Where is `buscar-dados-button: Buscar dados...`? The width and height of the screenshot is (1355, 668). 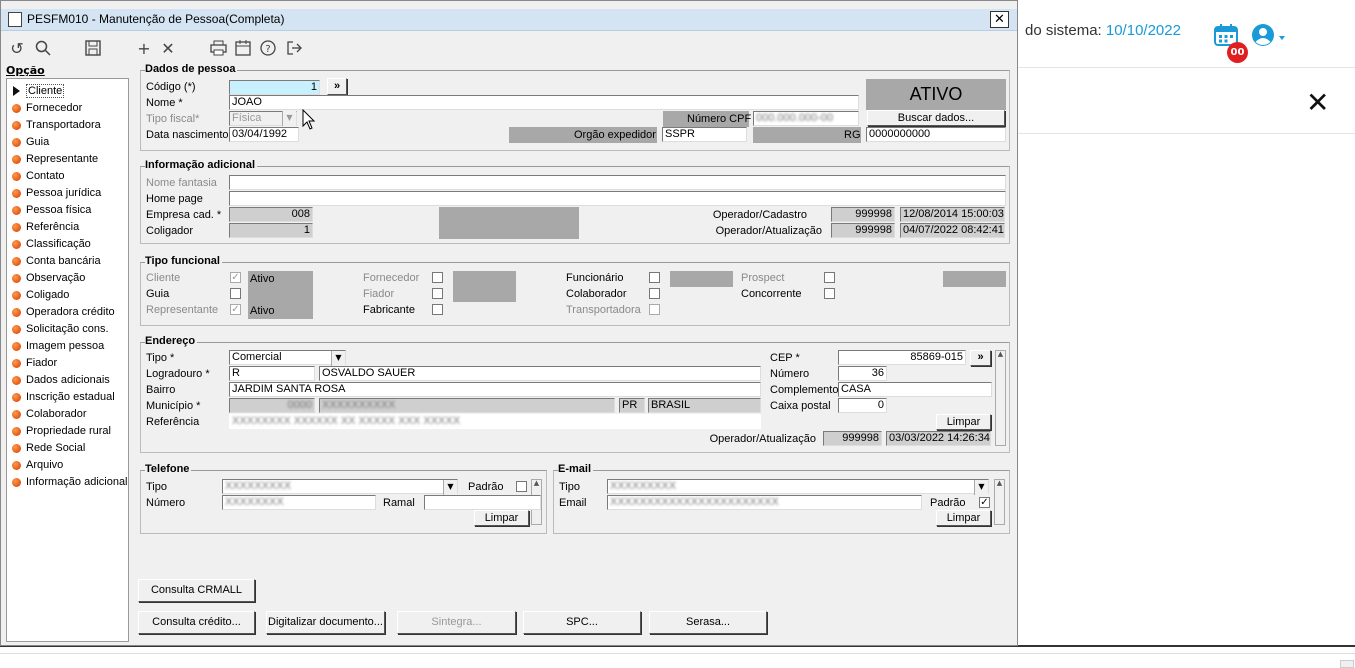
buscar-dados-button: Buscar dados... is located at coordinates (936, 118).